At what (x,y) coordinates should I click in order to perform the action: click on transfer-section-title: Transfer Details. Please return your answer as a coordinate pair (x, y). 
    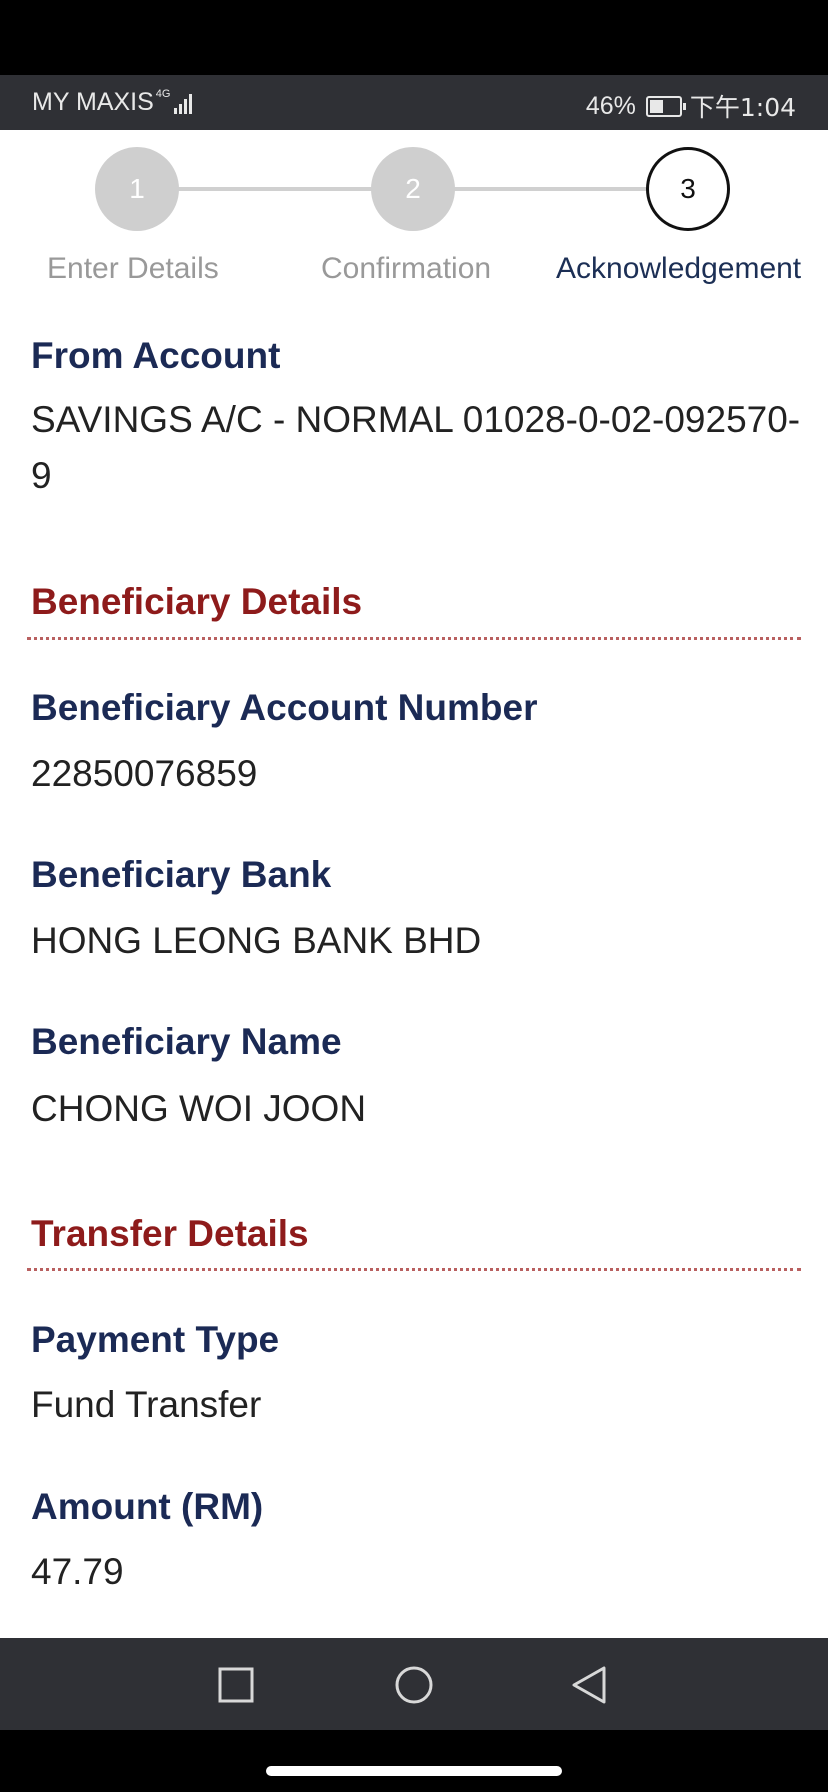
    Looking at the image, I should click on (170, 1233).